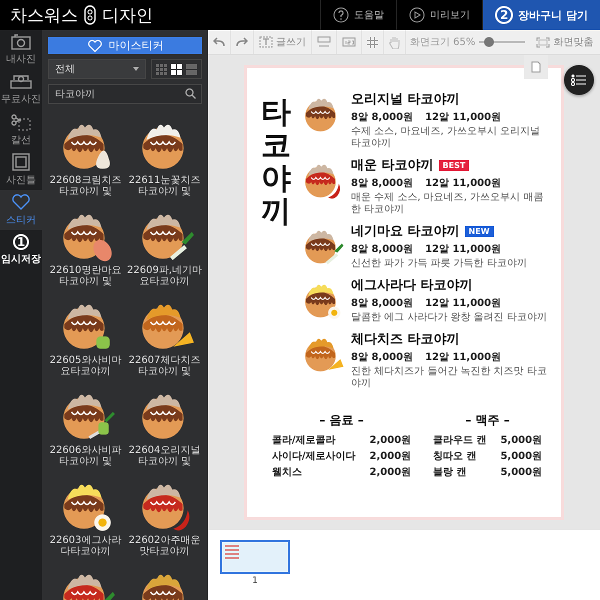 This screenshot has width=600, height=600. I want to click on add-to-cart-button: 2 장바구니 담기, so click(541, 15).